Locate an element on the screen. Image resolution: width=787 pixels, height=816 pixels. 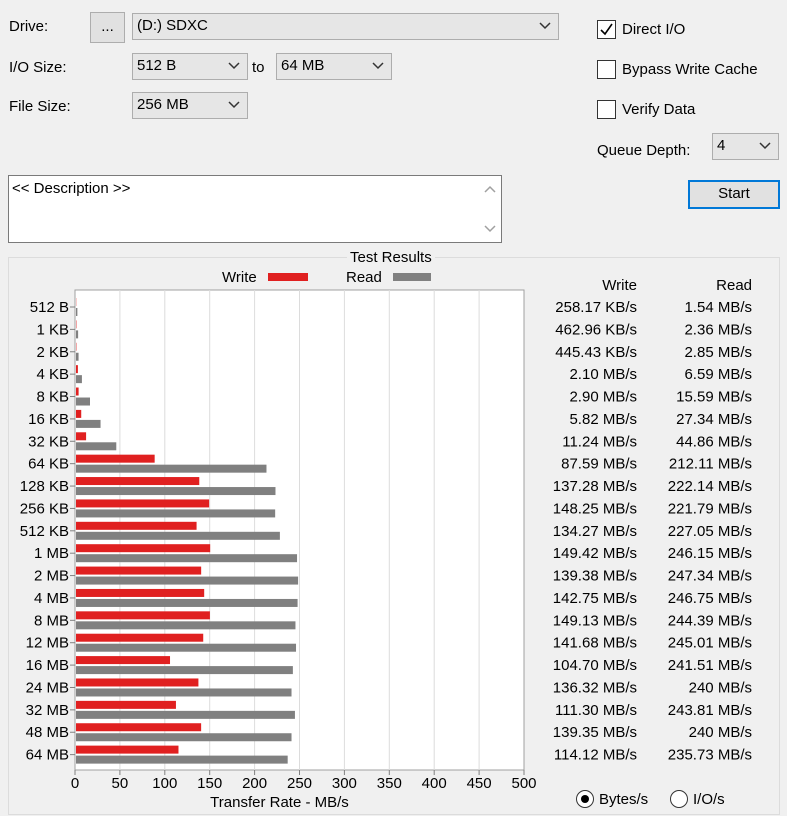
x-axis-label: Transfer Rate - MB/s is located at coordinates (279, 802).